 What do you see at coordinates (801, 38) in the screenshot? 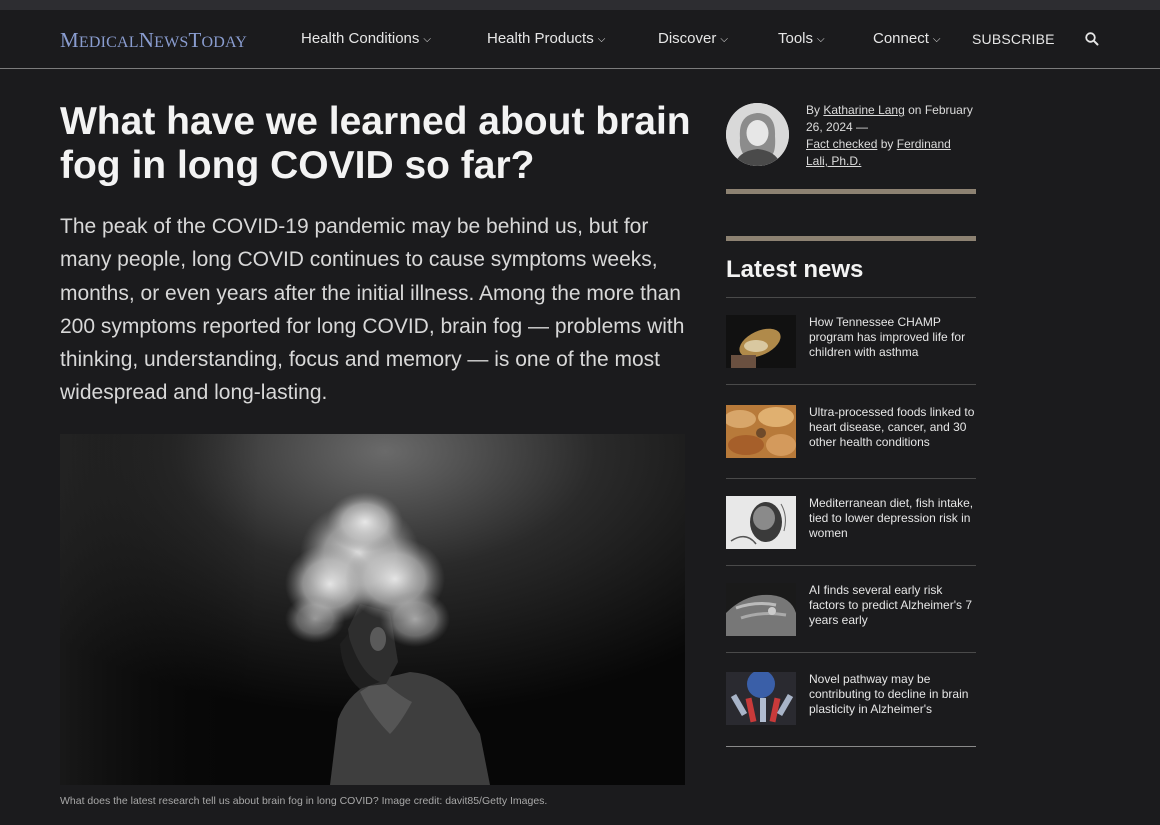
I see `nav-tools: Tools ⌵` at bounding box center [801, 38].